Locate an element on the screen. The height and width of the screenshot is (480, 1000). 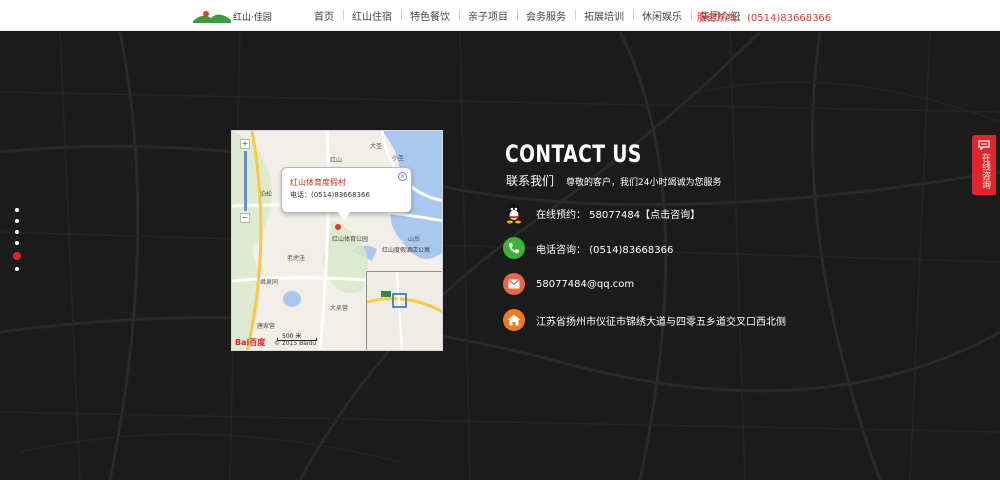
contact-text: 在线预约： 58077484【点击咨询】 is located at coordinates (618, 215).